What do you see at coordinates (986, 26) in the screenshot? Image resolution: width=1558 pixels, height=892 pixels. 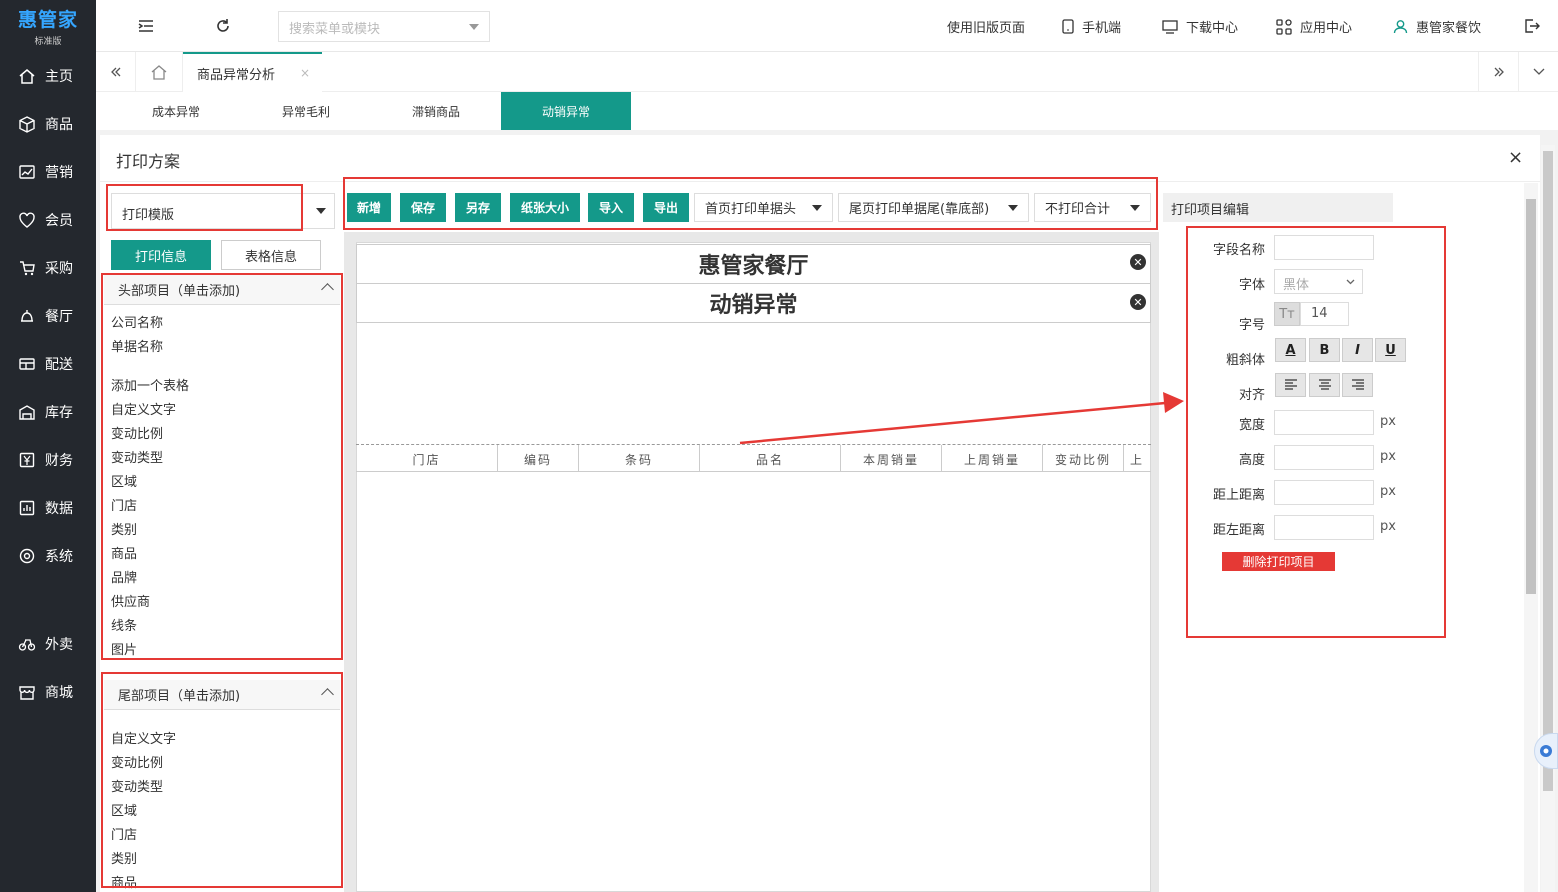 I see `old-page-link: 使用旧版页面` at bounding box center [986, 26].